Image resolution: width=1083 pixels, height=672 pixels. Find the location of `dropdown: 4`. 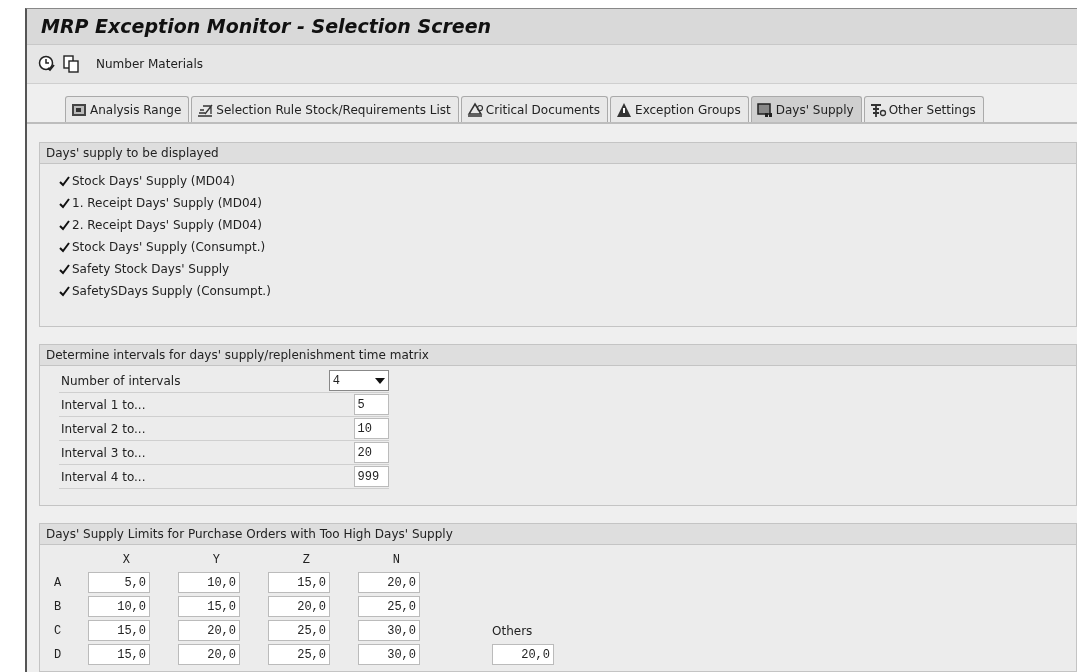

dropdown: 4 is located at coordinates (358, 380).